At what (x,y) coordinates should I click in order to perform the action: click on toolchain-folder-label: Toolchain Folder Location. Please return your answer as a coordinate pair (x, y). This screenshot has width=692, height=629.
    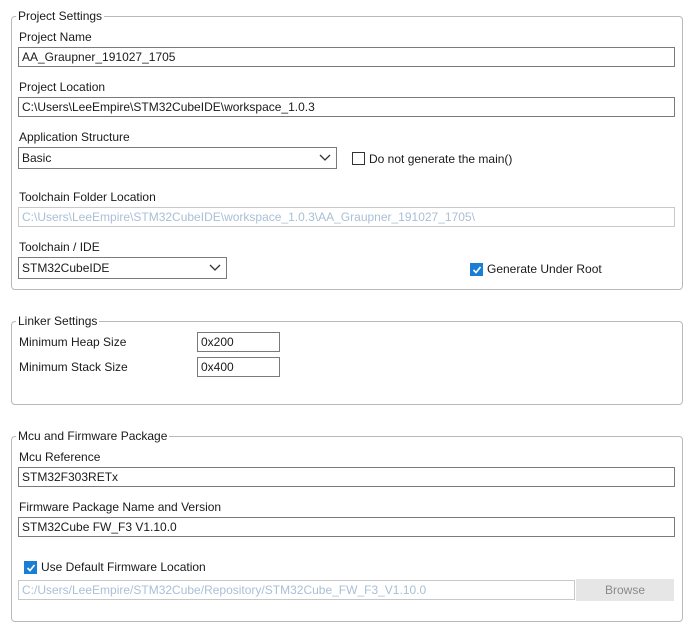
    Looking at the image, I should click on (87, 197).